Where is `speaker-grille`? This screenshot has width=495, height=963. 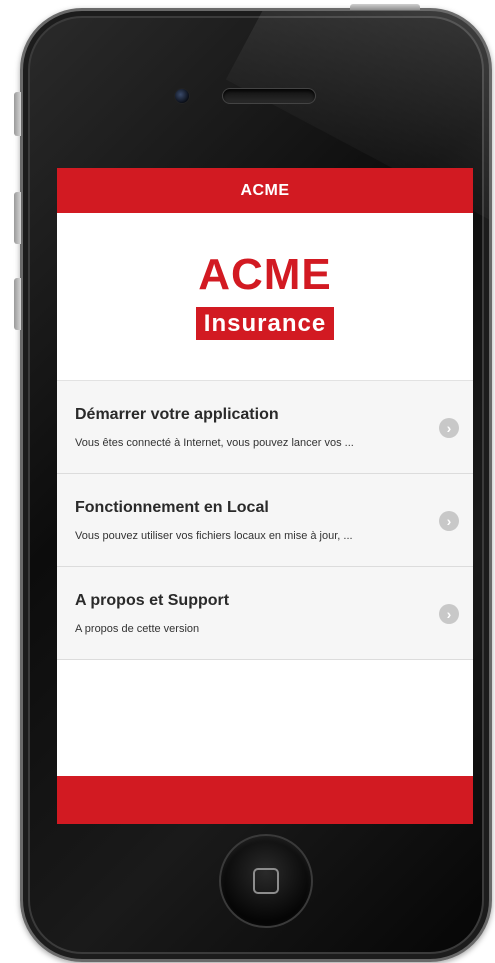
speaker-grille is located at coordinates (269, 96).